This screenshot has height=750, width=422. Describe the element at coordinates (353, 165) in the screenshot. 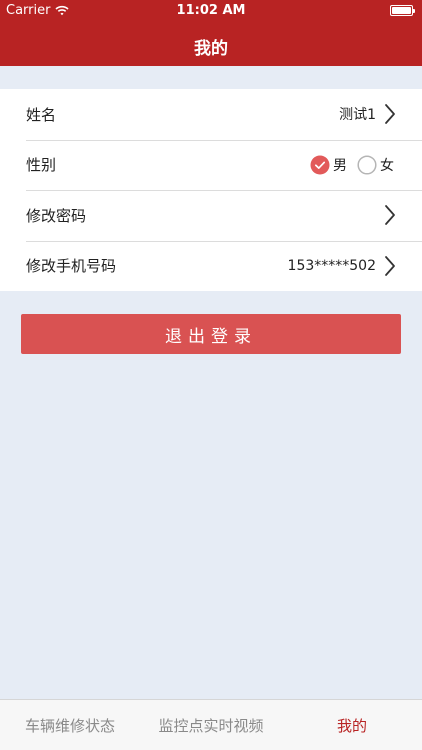

I see `gender-radio-group: 男 女` at that location.